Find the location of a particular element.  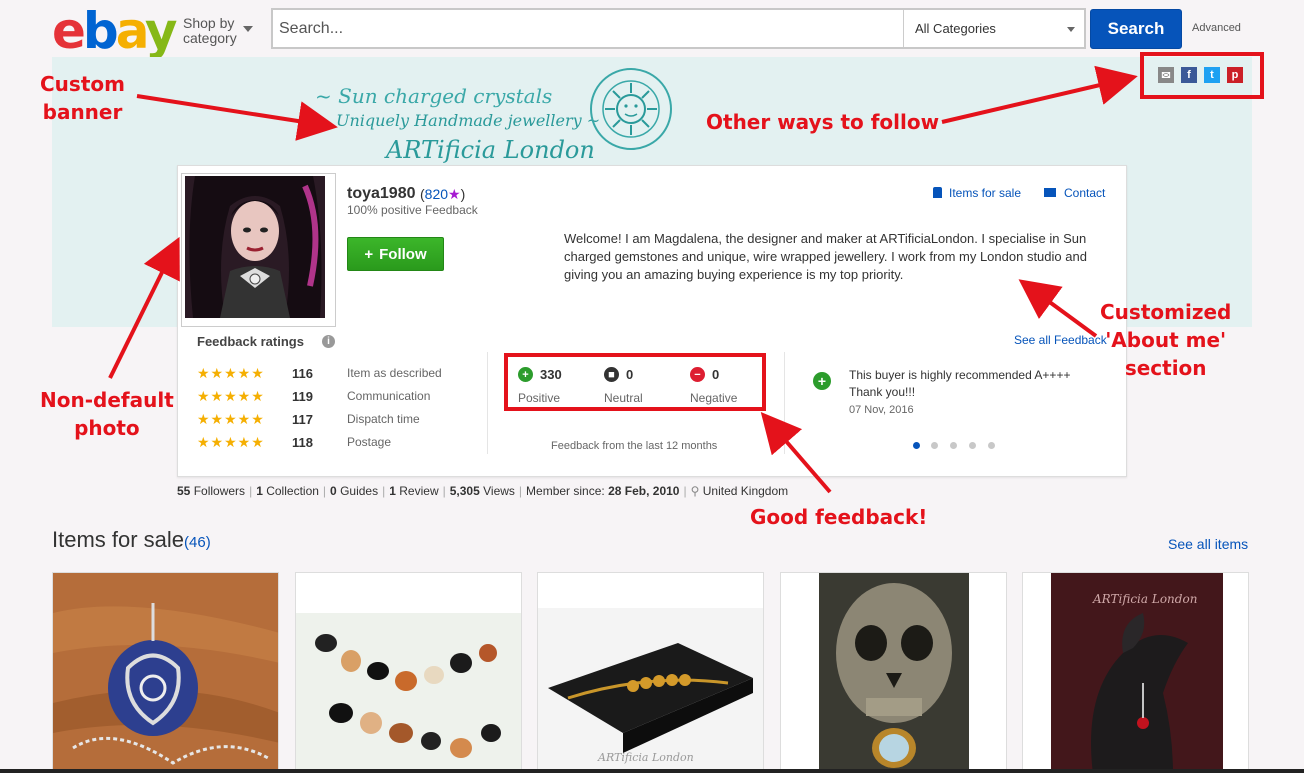

annotation-custom-banner: Custom banner is located at coordinates (82, 98).